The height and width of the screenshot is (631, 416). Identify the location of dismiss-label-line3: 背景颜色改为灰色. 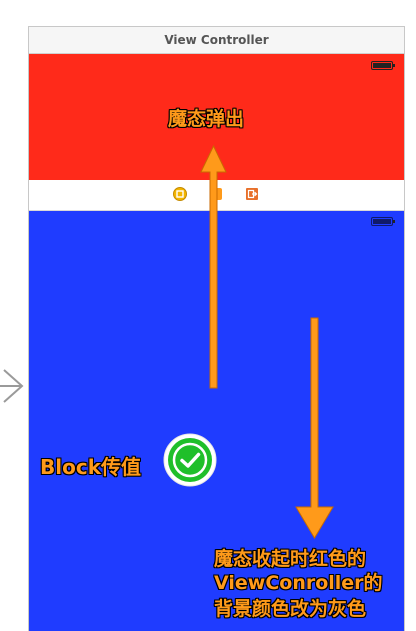
(290, 609).